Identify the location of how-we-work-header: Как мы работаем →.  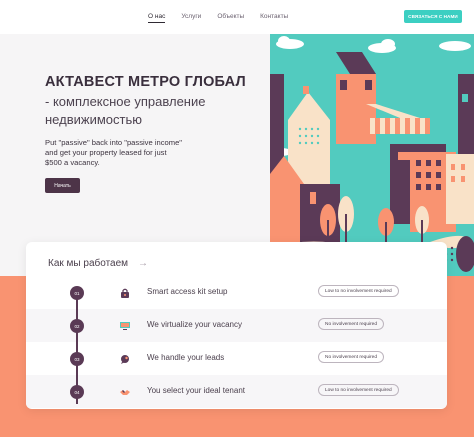
(98, 263).